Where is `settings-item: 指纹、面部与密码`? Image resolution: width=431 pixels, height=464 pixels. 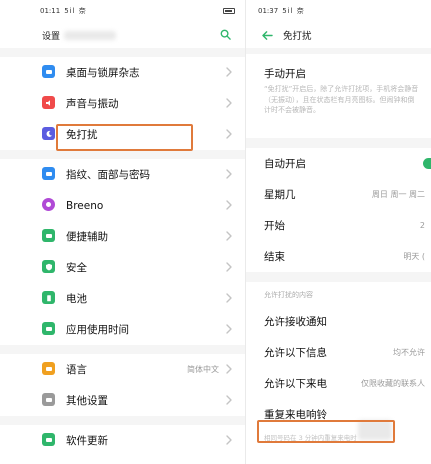
settings-item: 指纹、面部与密码 is located at coordinates (122, 174).